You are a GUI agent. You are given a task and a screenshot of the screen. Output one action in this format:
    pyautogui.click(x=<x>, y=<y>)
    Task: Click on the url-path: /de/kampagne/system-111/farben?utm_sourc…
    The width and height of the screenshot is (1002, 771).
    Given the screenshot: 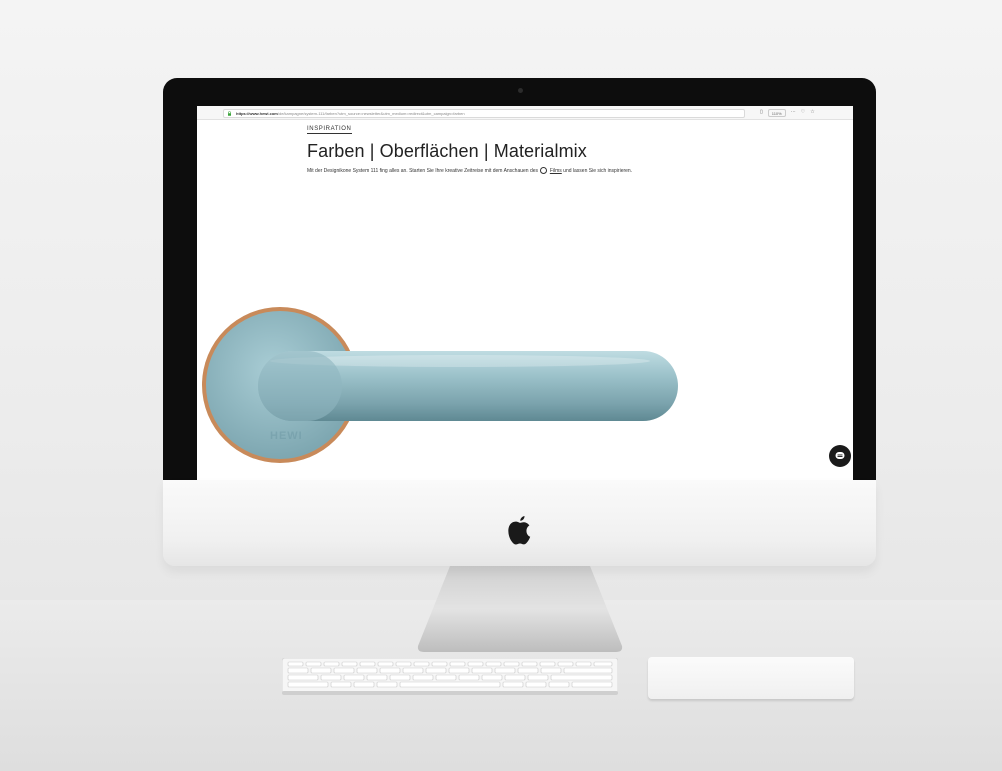 What is the action you would take?
    pyautogui.click(x=371, y=113)
    